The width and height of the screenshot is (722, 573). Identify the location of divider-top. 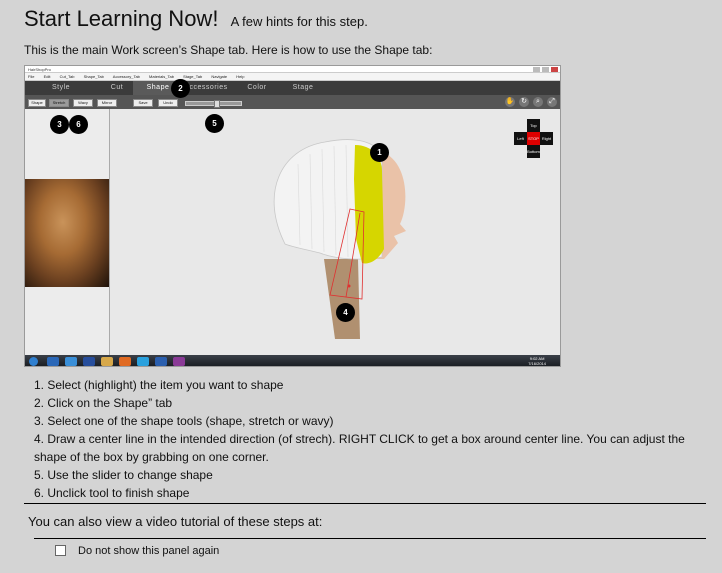
(365, 503).